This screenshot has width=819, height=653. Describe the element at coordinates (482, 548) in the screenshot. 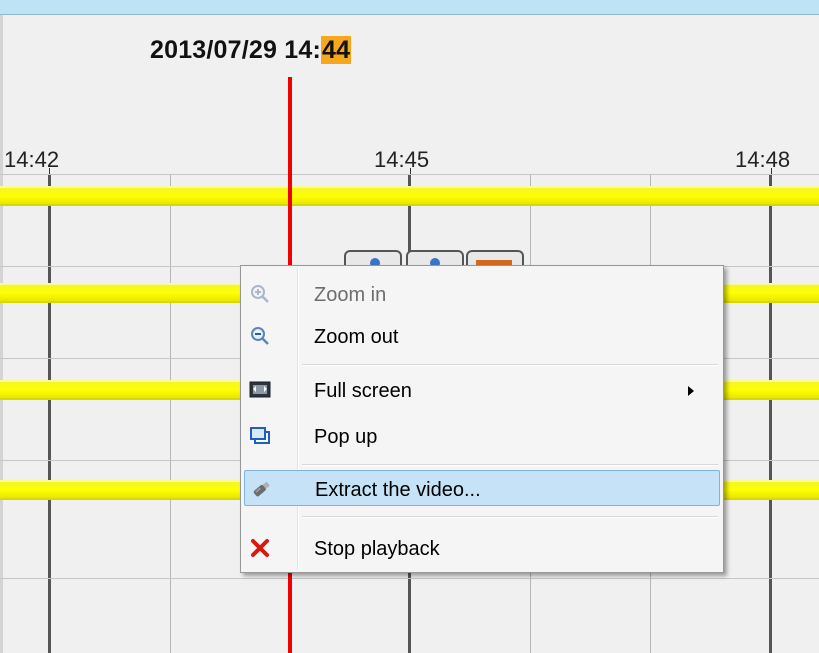

I see `menu-item-stop-playback: Stop playback` at that location.